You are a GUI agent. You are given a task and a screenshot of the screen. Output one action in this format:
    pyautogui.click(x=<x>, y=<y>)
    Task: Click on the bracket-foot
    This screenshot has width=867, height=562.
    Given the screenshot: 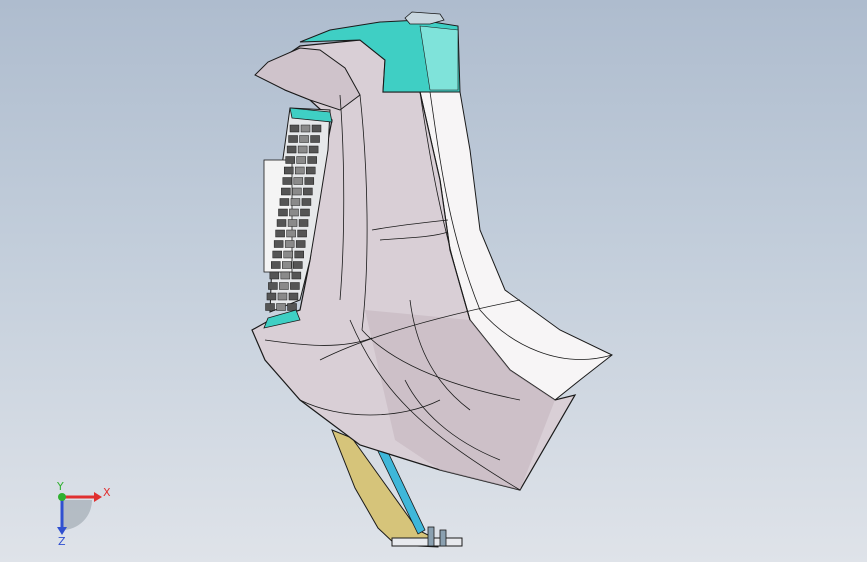 What is the action you would take?
    pyautogui.click(x=427, y=542)
    